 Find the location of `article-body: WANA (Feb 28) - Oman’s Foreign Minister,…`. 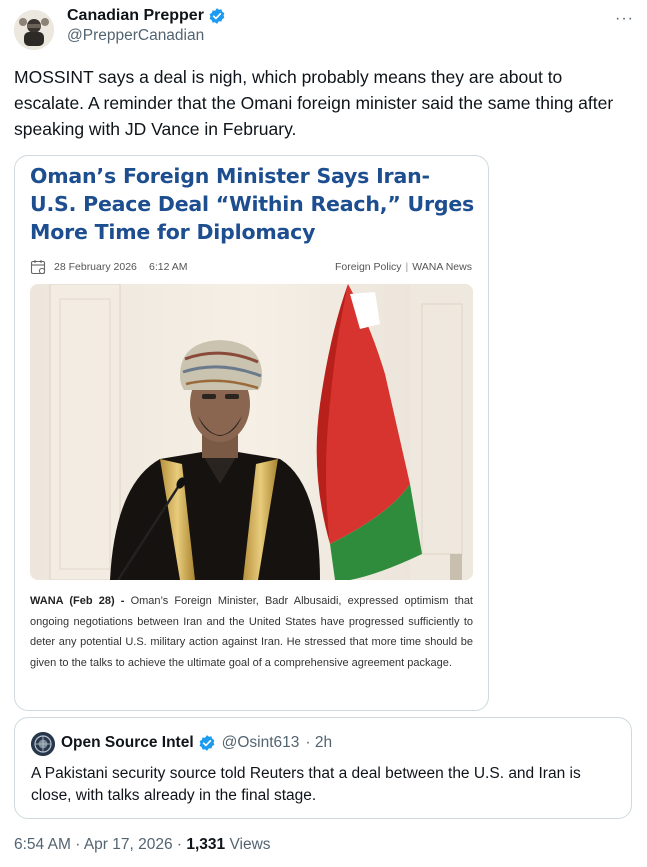

article-body: WANA (Feb 28) - Oman’s Foreign Minister,… is located at coordinates (251, 632).